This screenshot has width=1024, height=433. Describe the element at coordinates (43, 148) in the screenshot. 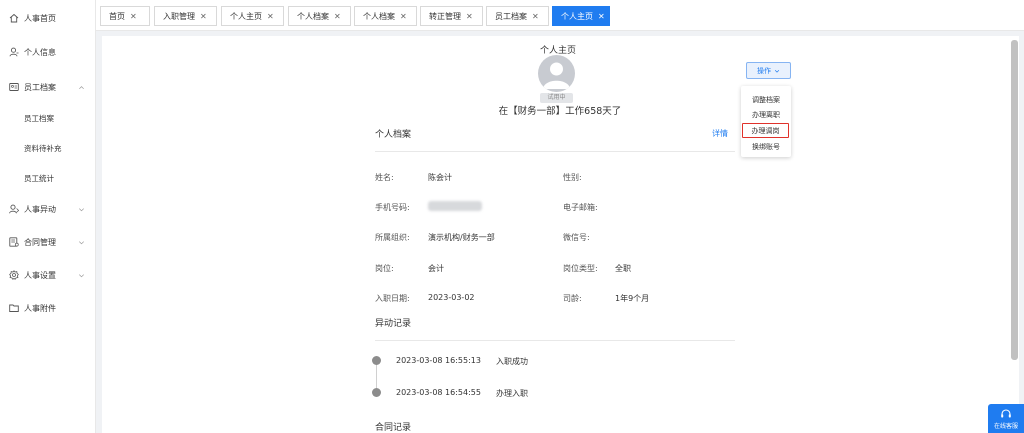

I see `sidebar-subitem-label: 资料待补充` at that location.